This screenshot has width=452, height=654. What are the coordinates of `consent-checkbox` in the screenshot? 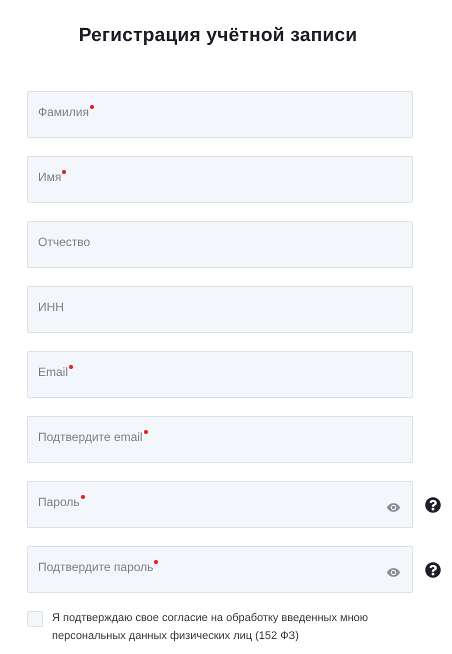 It's located at (35, 619).